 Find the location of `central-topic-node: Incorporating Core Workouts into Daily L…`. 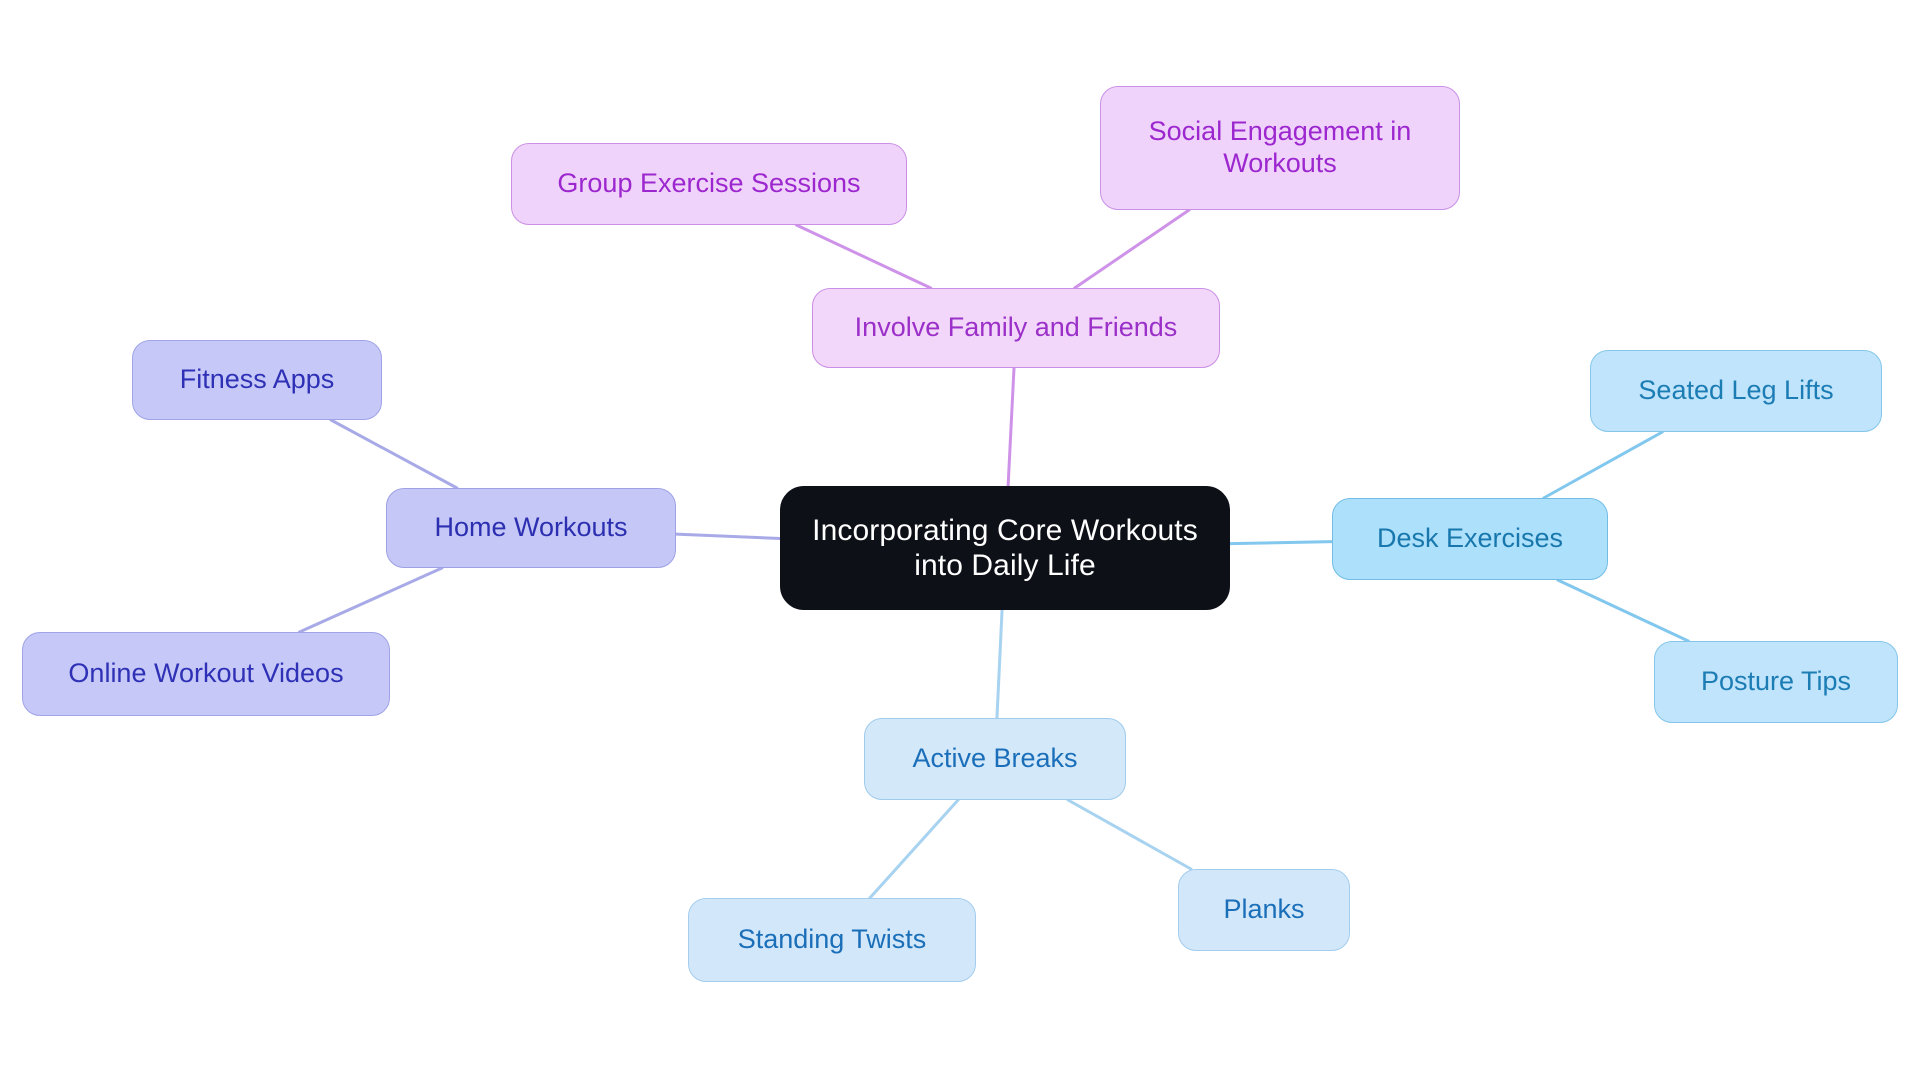

central-topic-node: Incorporating Core Workouts into Daily L… is located at coordinates (1005, 548).